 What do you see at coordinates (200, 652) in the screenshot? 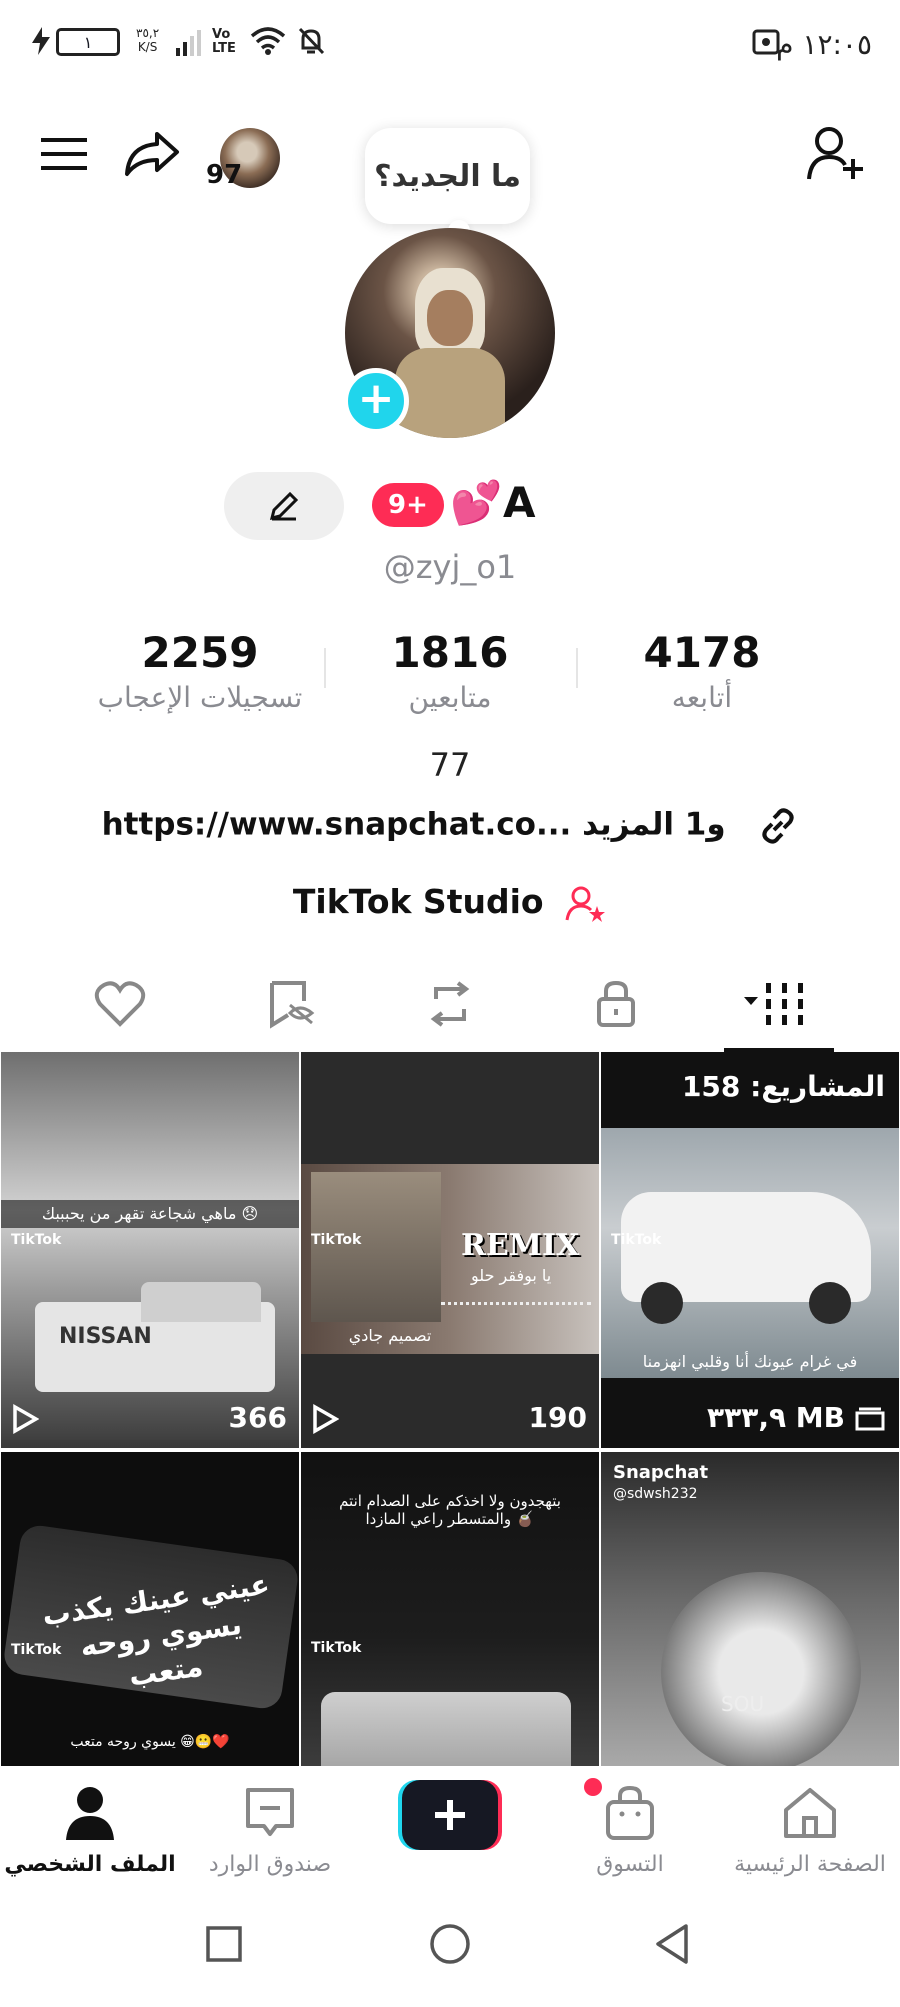
I see `stat-value: 2259` at bounding box center [200, 652].